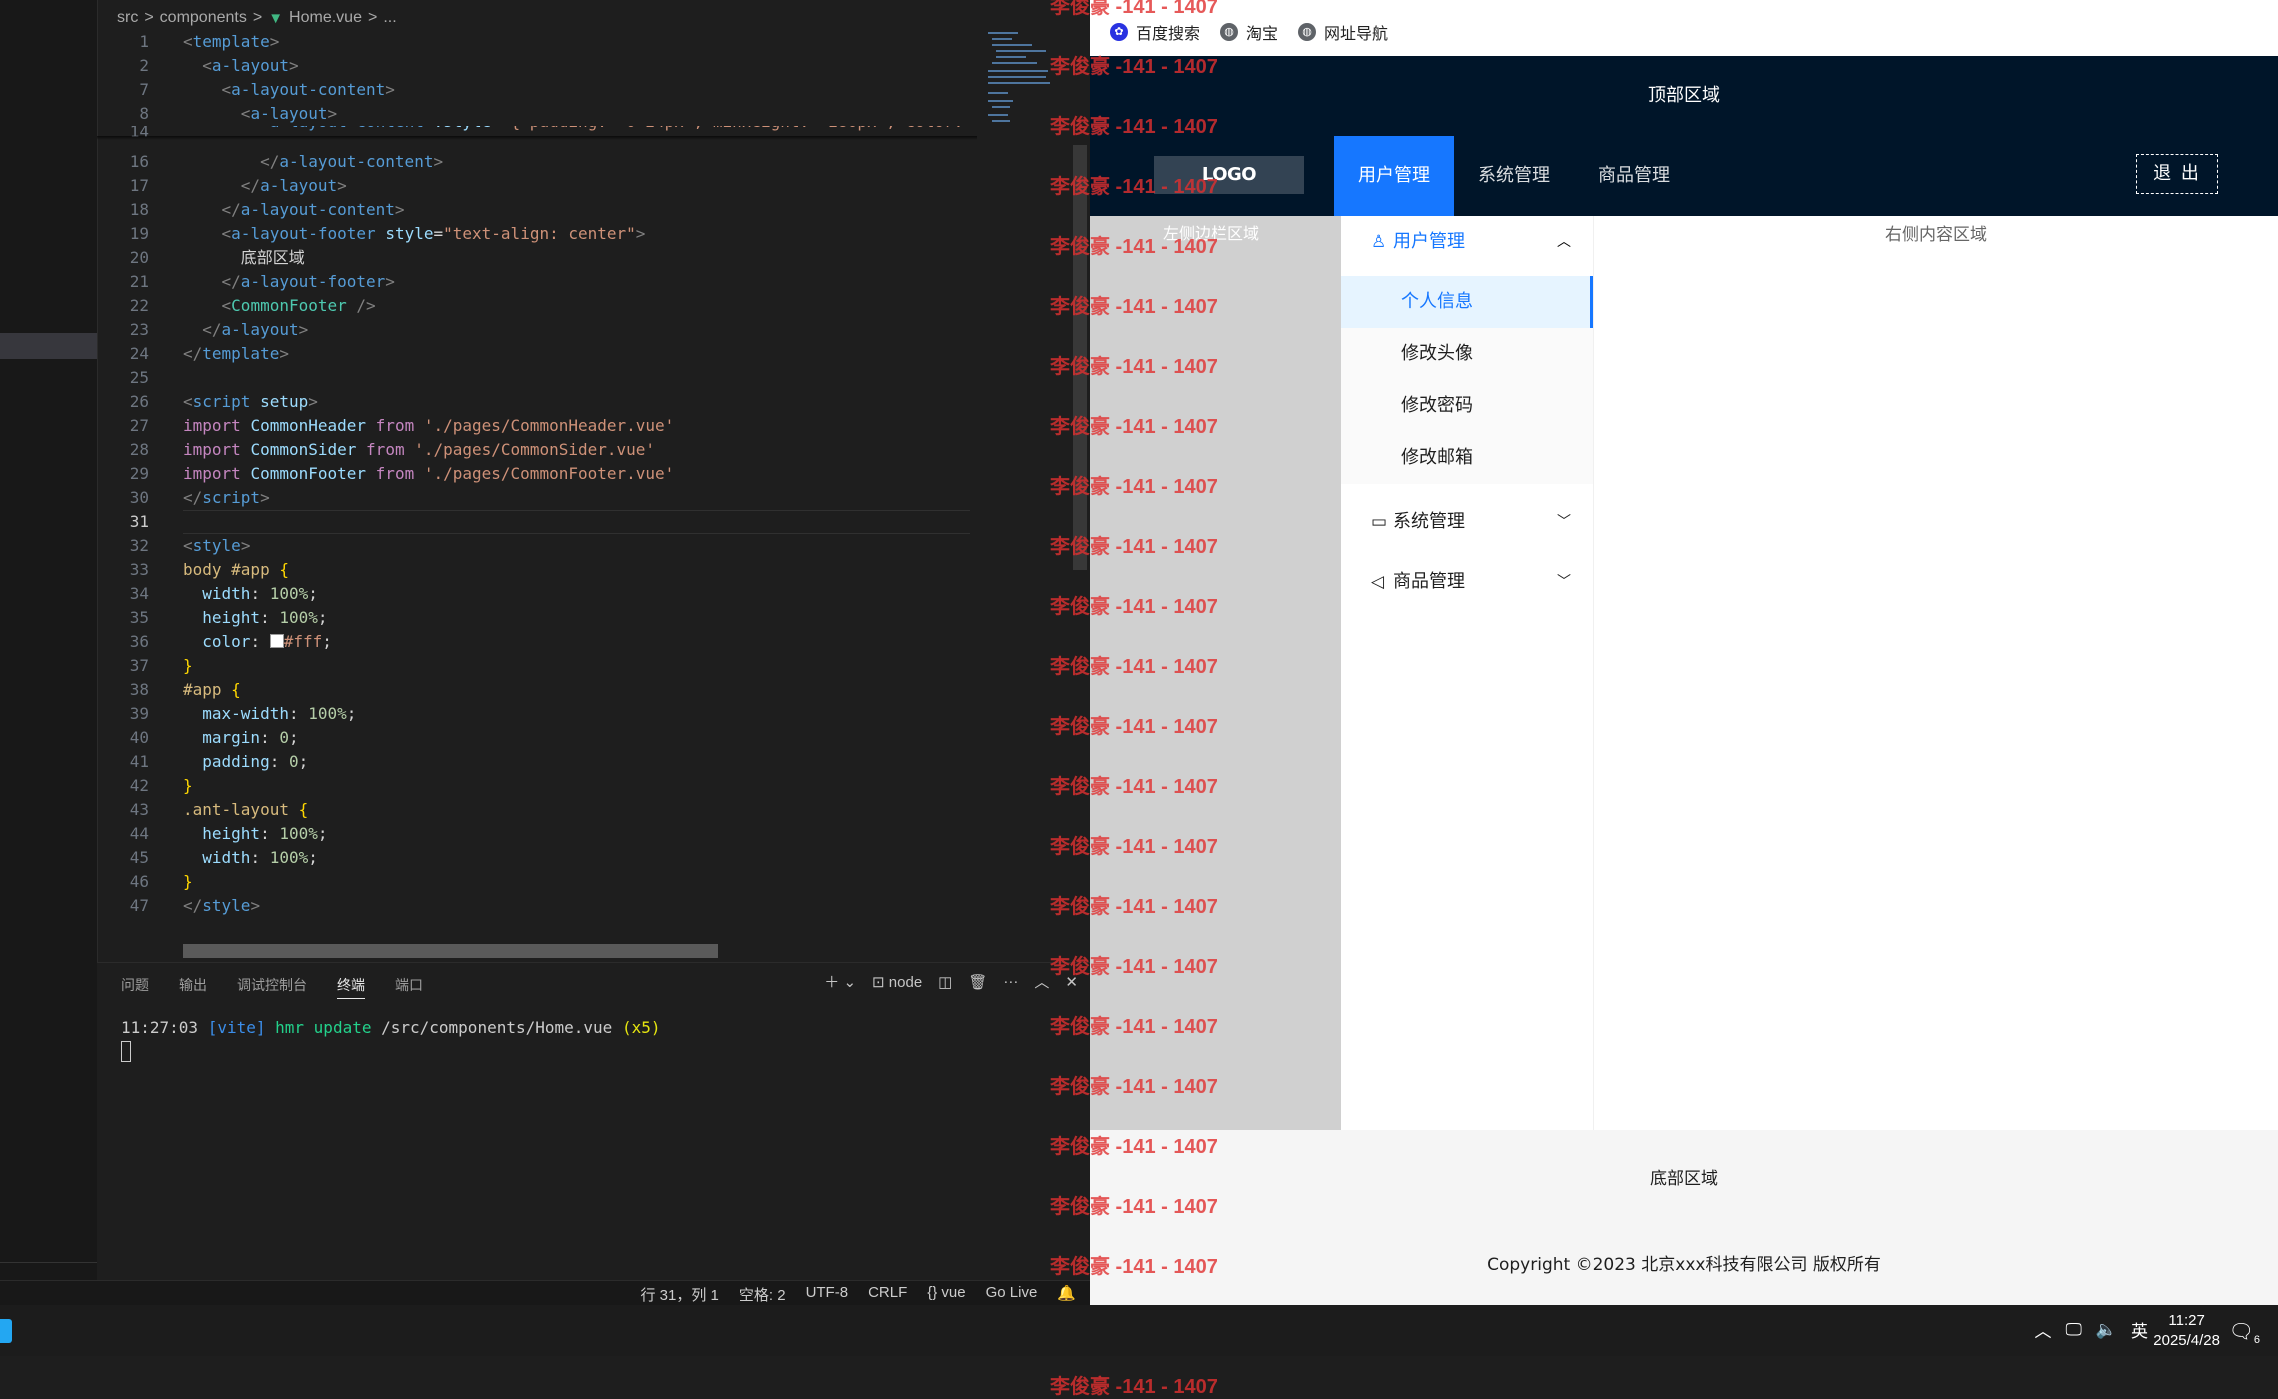 The image size is (2278, 1399). I want to click on submenu-profile: 个人信息, so click(1467, 302).